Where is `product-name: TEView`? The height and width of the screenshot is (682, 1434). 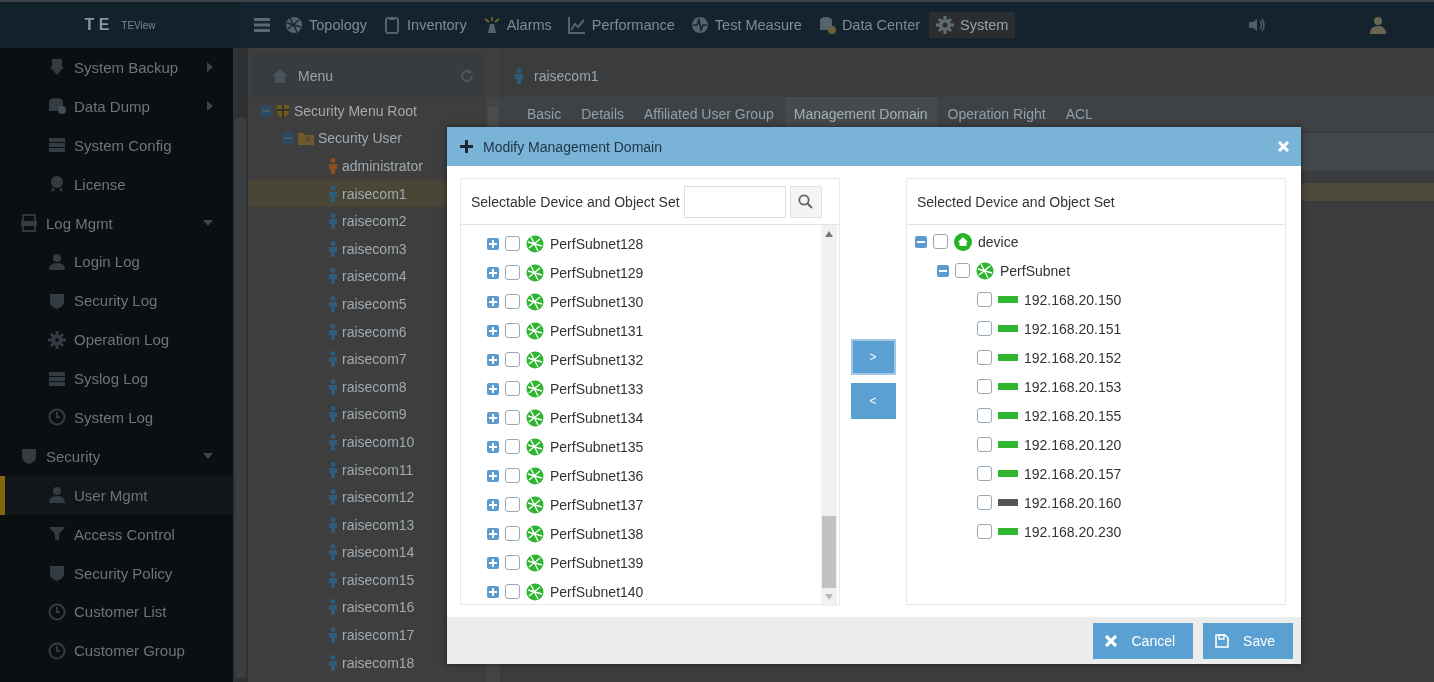
product-name: TEView is located at coordinates (138, 25).